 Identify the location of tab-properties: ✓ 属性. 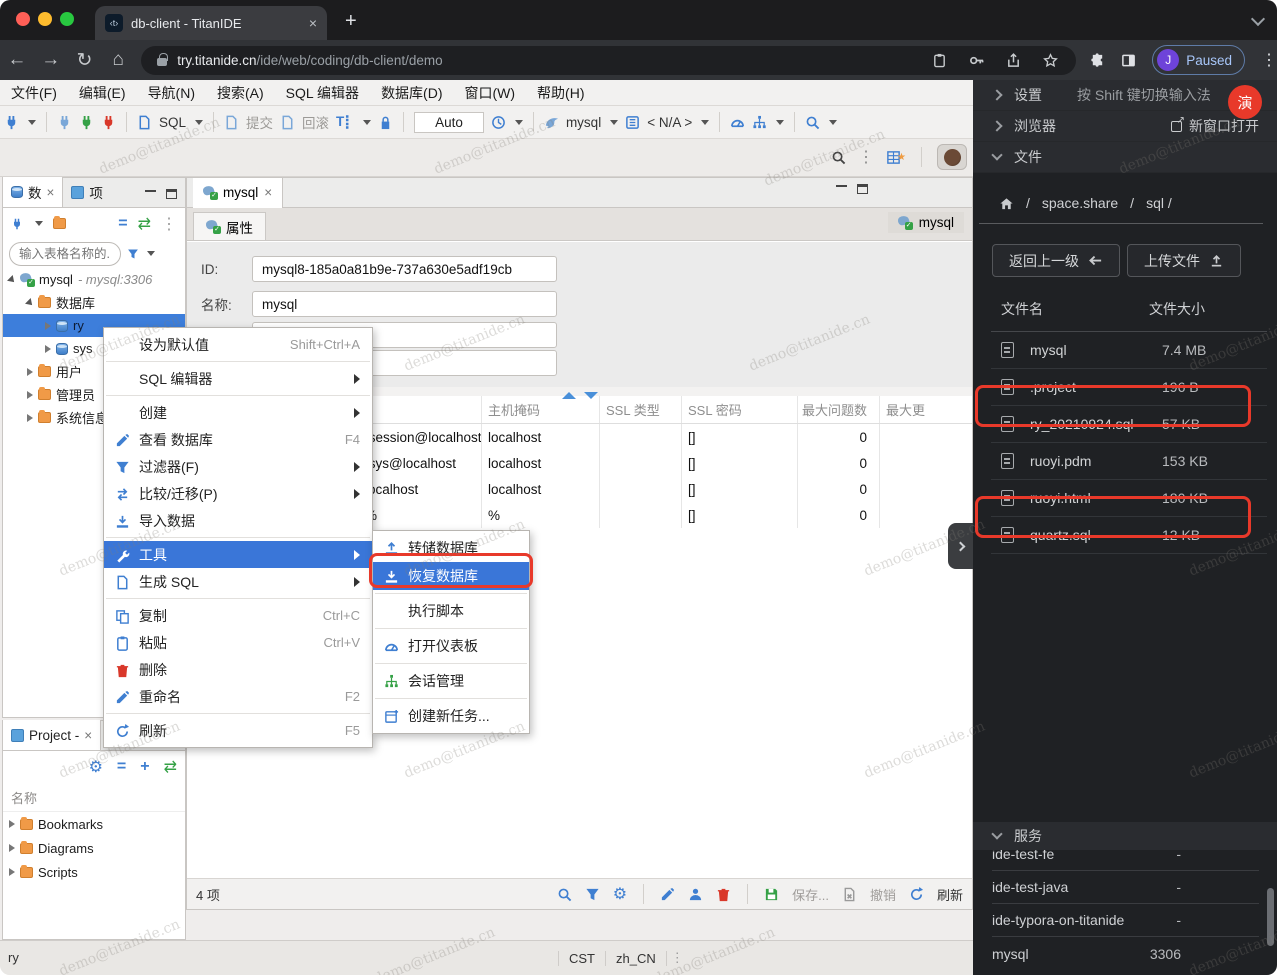
(229, 226).